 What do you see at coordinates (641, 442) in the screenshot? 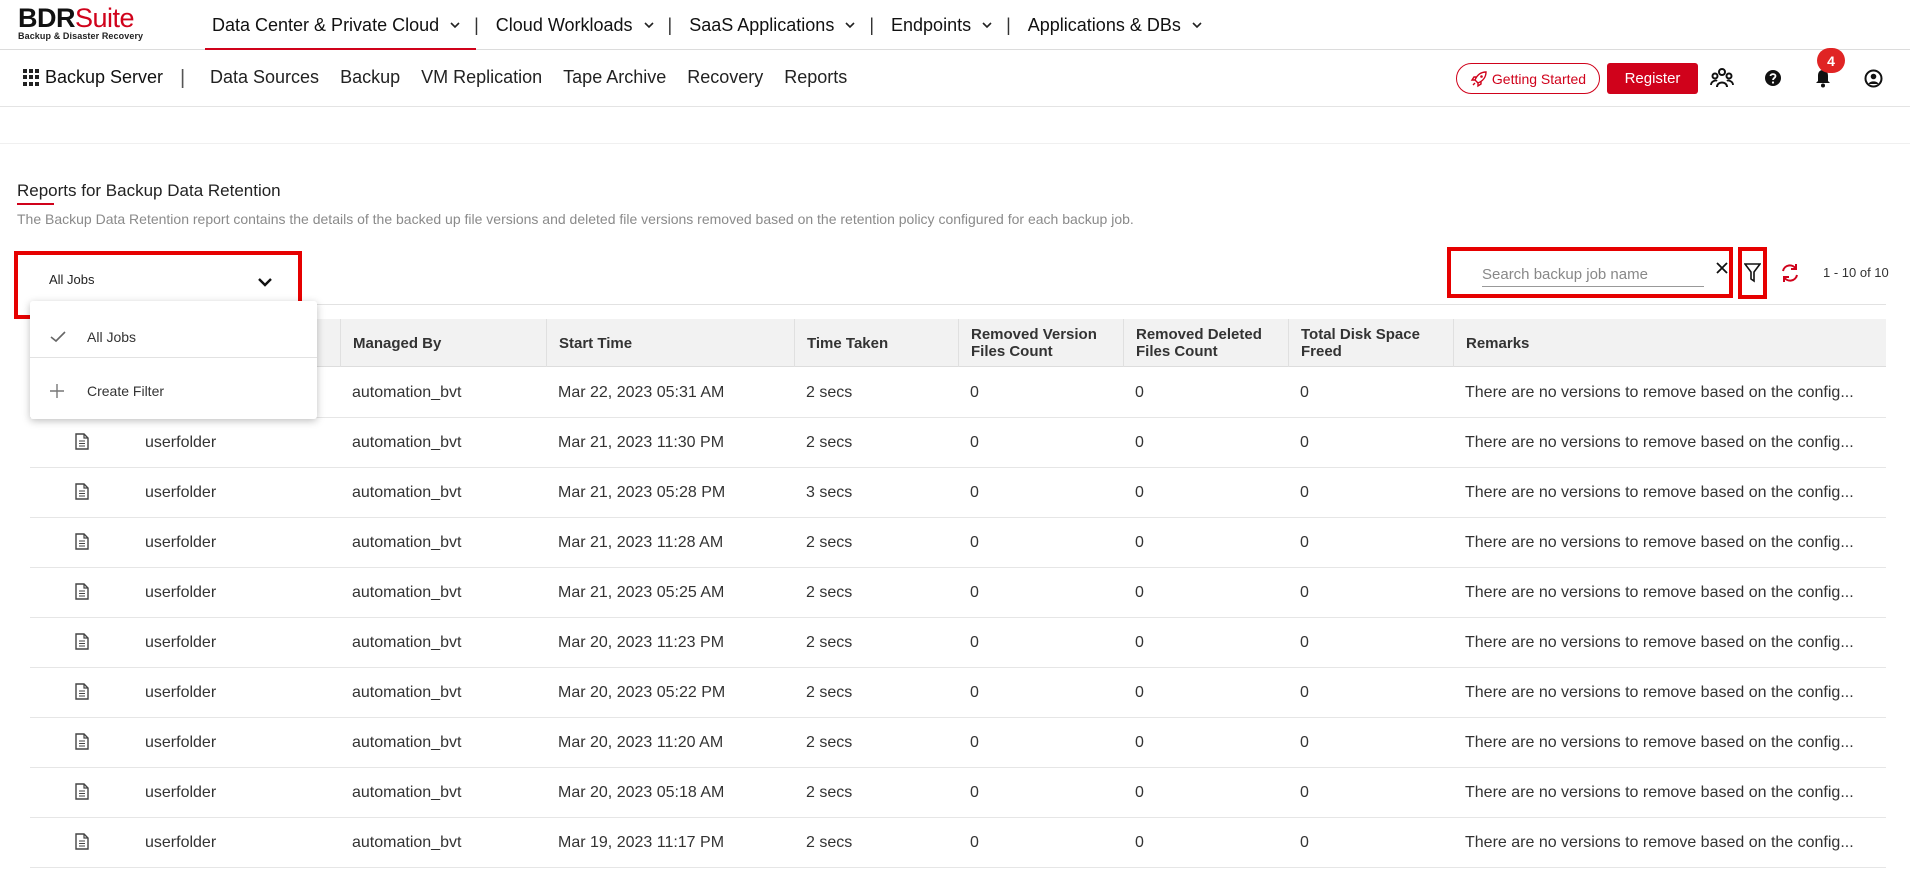
I see `cell-start: Mar 21, 2023 11:30 PM` at bounding box center [641, 442].